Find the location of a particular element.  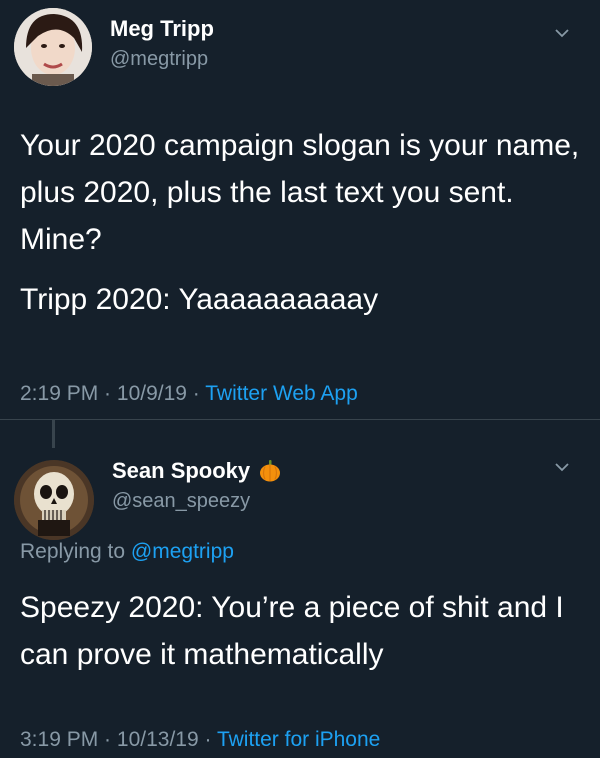

pumpkin-icon is located at coordinates (270, 471).